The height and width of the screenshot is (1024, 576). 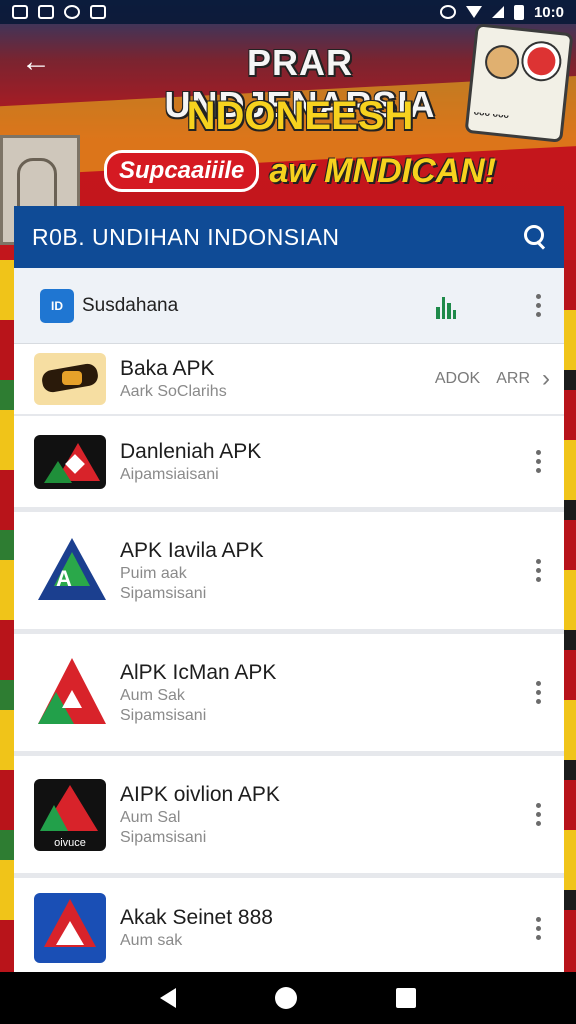 What do you see at coordinates (152, 695) in the screenshot?
I see `app-subtitle: Aum Sak` at bounding box center [152, 695].